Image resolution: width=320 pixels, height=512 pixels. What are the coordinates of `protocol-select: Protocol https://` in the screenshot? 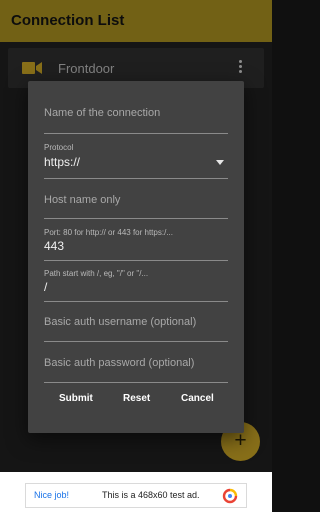 It's located at (136, 161).